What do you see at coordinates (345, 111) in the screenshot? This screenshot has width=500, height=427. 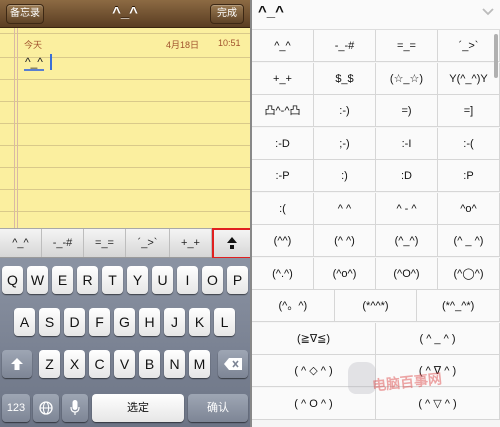 I see `emoticon-cell: :-)` at bounding box center [345, 111].